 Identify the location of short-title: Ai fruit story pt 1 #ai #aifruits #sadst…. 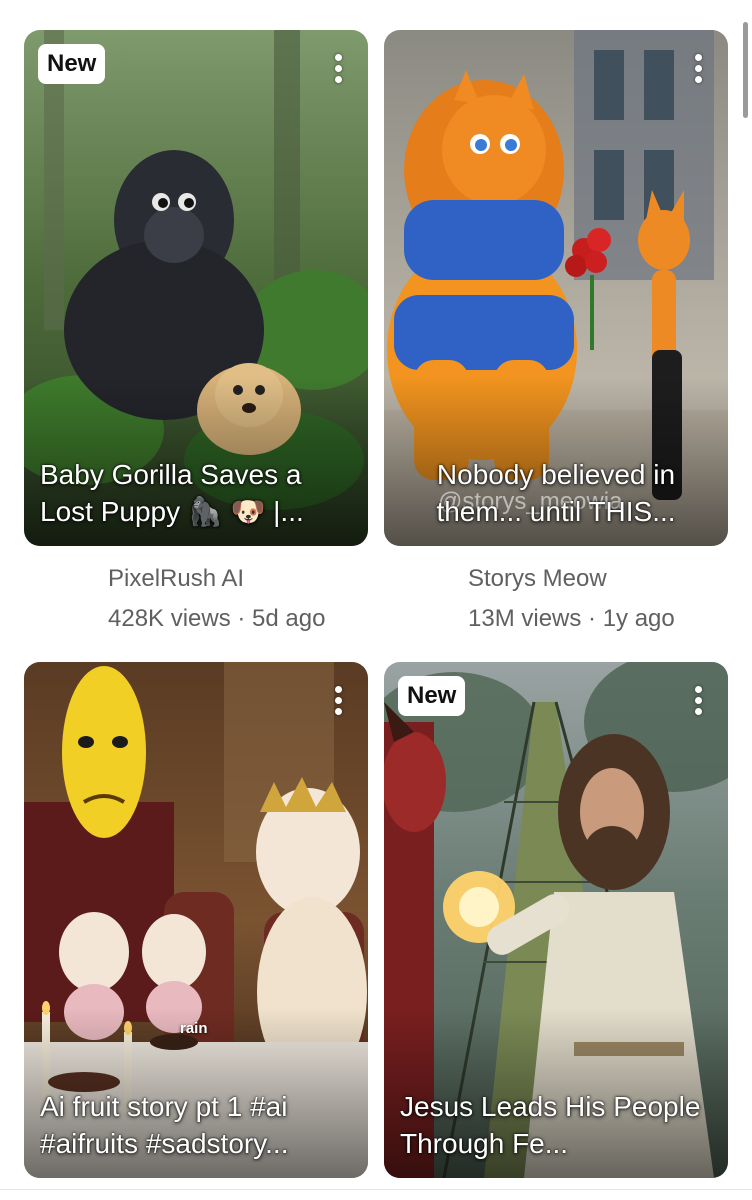
(164, 1125).